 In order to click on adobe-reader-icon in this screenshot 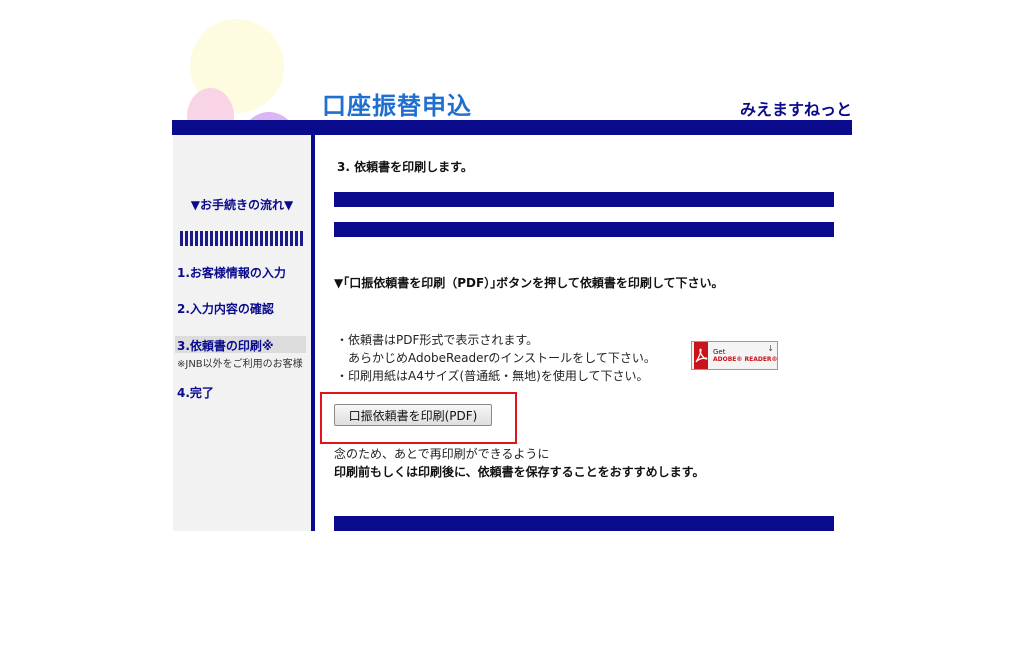, I will do `click(701, 355)`.